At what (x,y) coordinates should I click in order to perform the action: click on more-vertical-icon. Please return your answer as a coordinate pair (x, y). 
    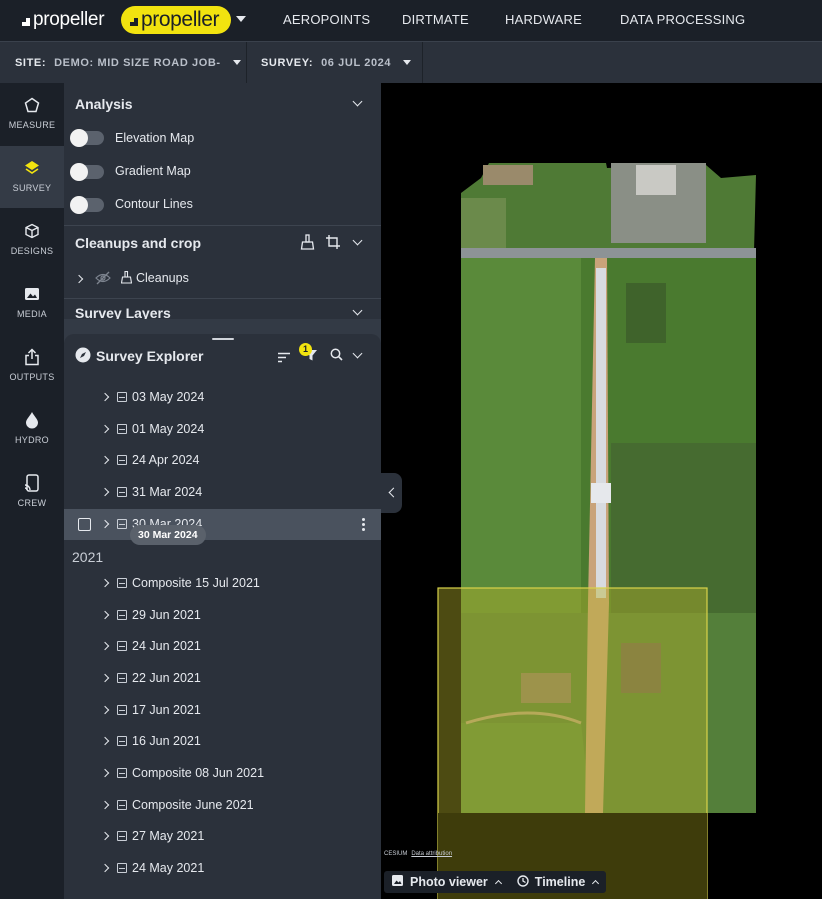
    Looking at the image, I should click on (363, 524).